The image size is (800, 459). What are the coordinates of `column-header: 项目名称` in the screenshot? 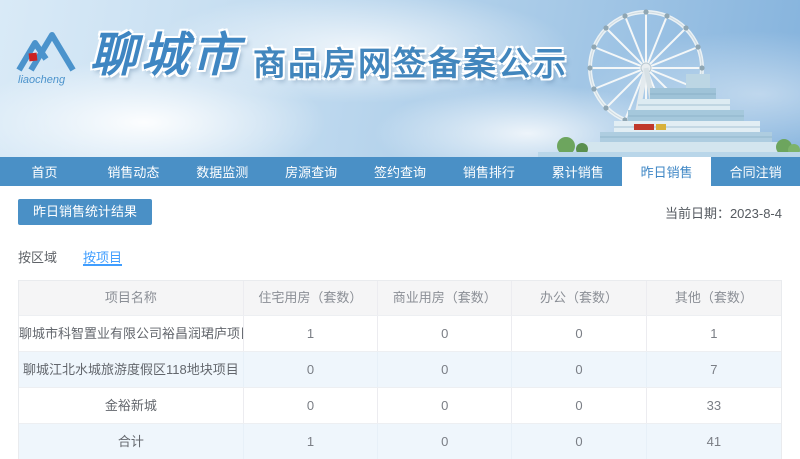 It's located at (131, 298).